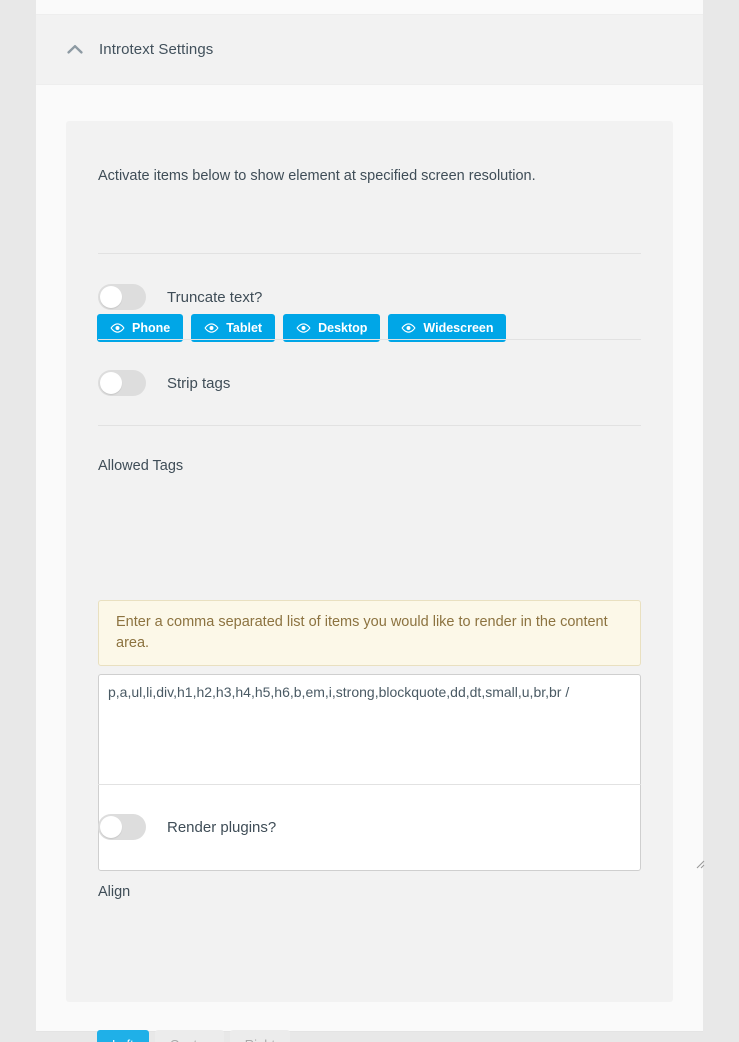  I want to click on toggle-row-truncate-text: Truncate text?, so click(180, 297).